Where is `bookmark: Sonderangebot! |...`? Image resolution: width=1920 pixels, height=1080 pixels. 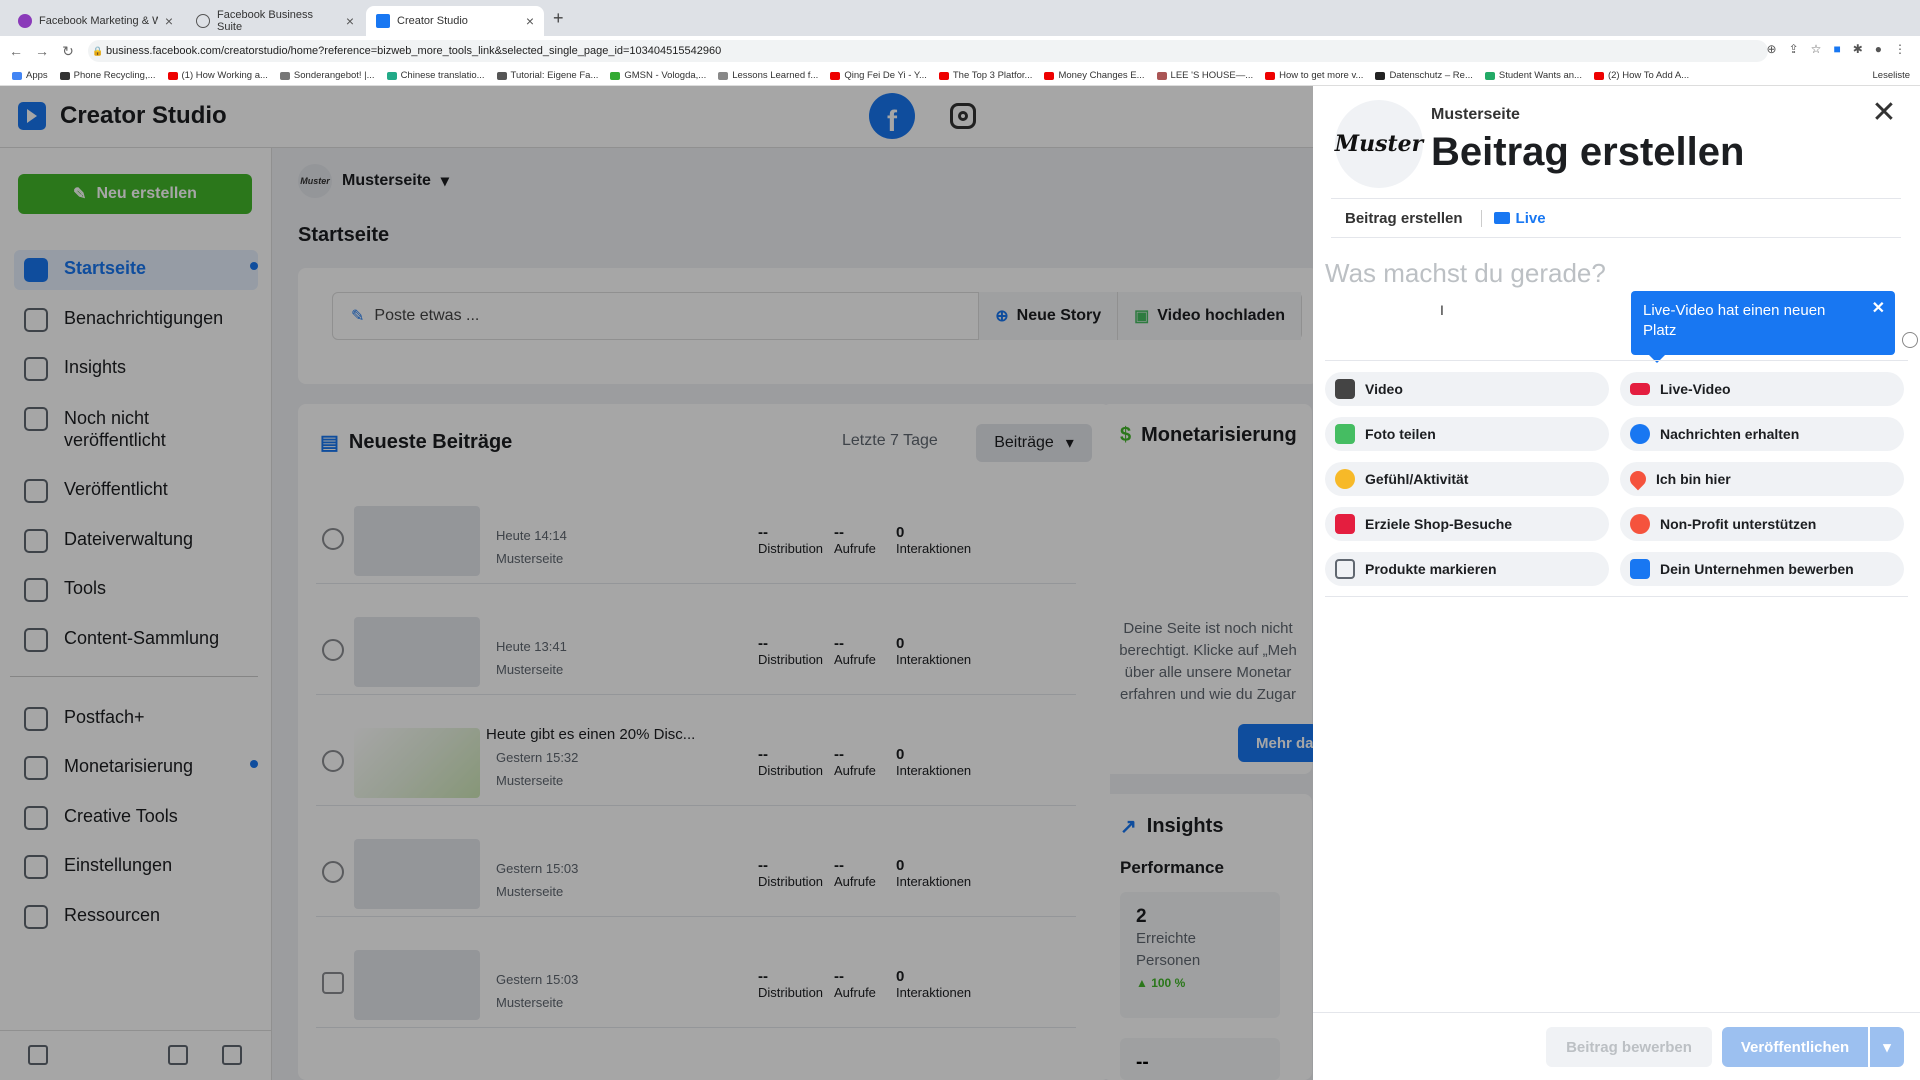
bookmark: Sonderangebot! |... is located at coordinates (327, 75).